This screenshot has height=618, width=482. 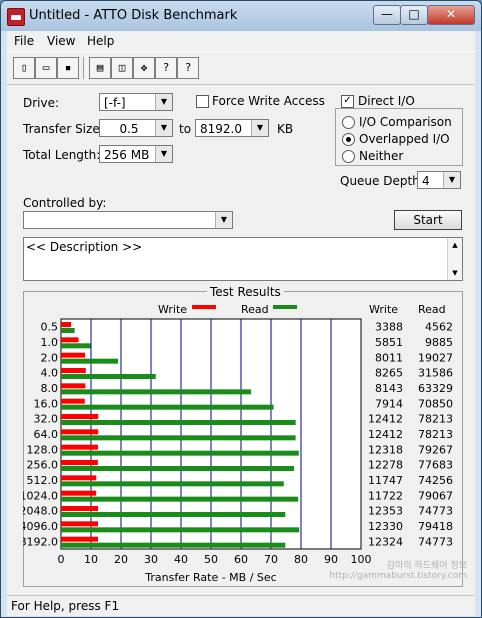 I want to click on menu-view: View, so click(x=61, y=41).